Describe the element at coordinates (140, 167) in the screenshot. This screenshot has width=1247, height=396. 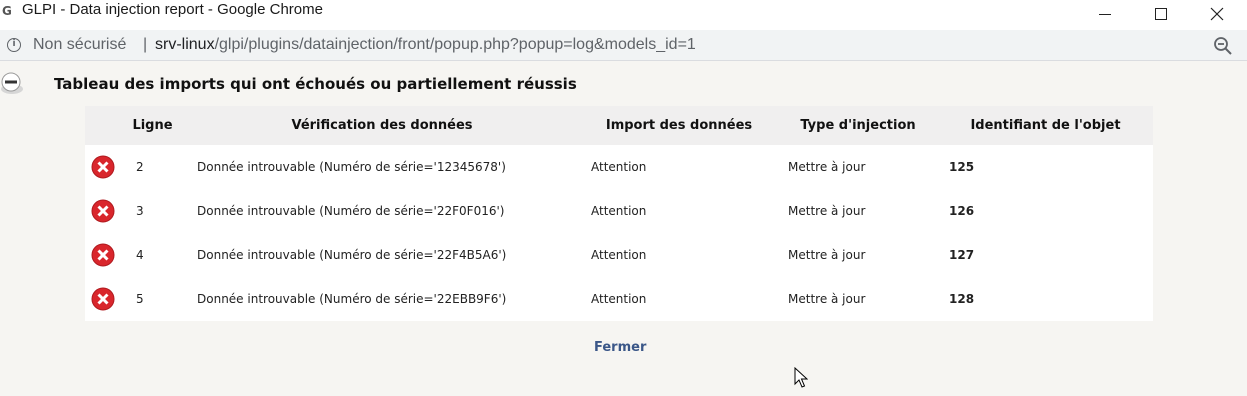
I see `row-line: 2` at that location.